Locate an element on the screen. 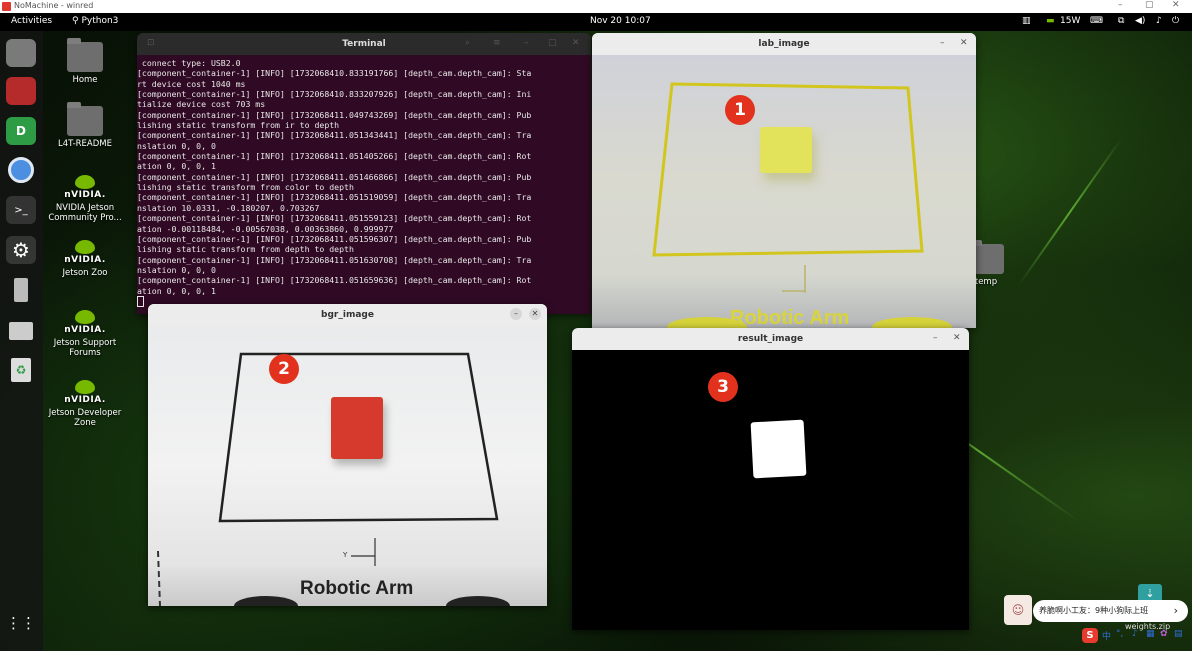 This screenshot has width=1192, height=651. terminal-line: tialize device cost 703 ms is located at coordinates (201, 104).